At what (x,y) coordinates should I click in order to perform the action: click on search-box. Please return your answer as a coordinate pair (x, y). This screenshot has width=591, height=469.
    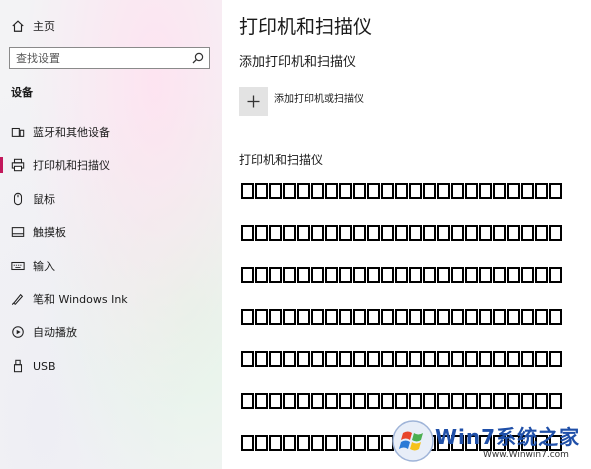
    Looking at the image, I should click on (109, 58).